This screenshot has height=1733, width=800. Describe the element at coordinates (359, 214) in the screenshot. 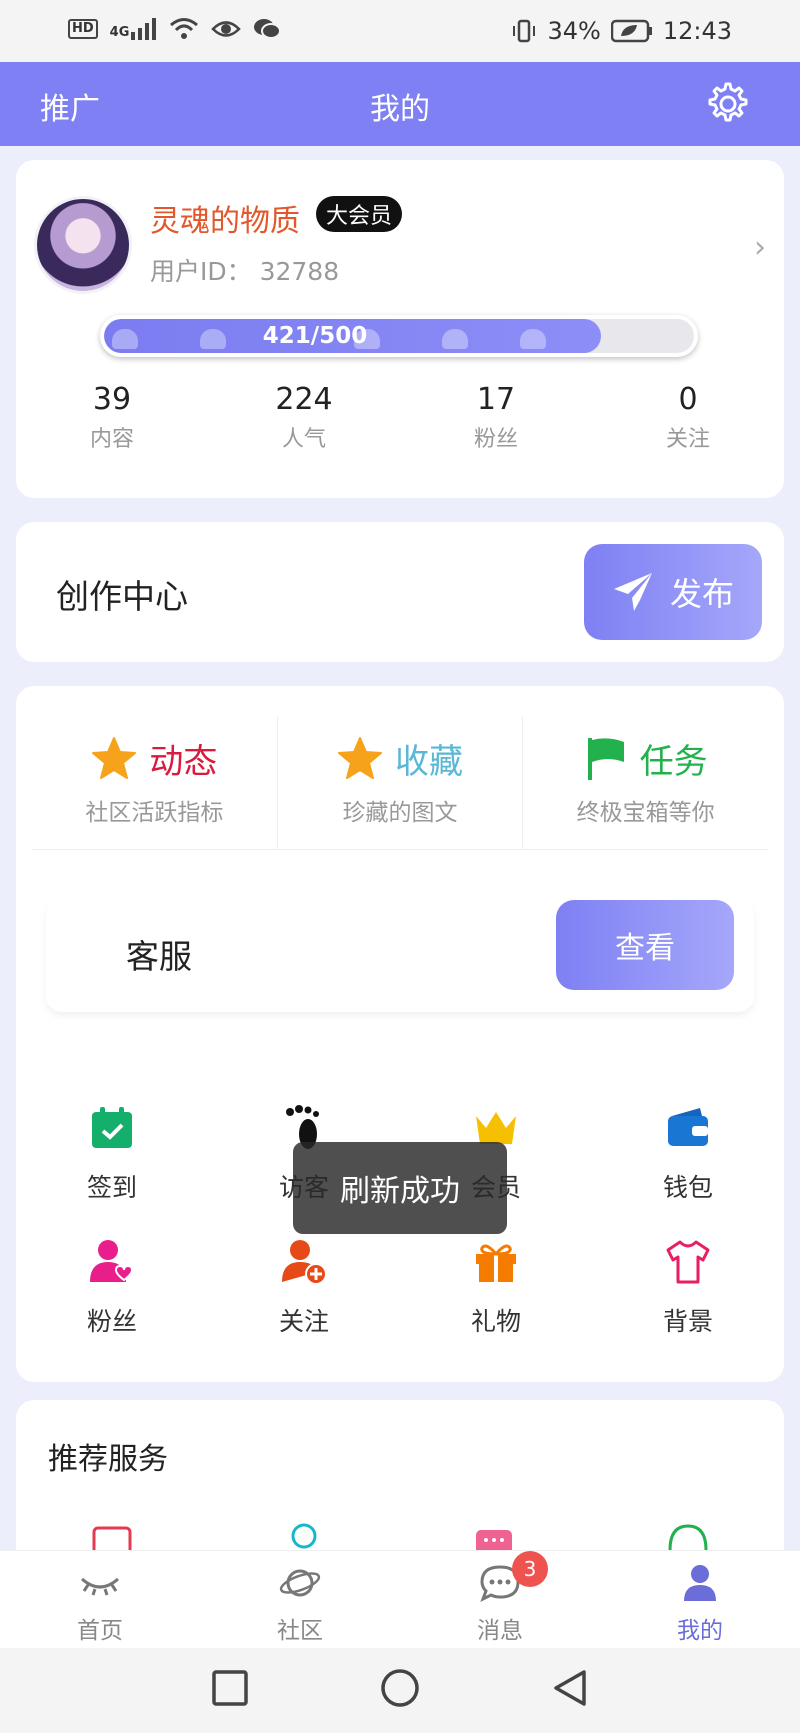

I see `vip-badge: 大会员` at that location.